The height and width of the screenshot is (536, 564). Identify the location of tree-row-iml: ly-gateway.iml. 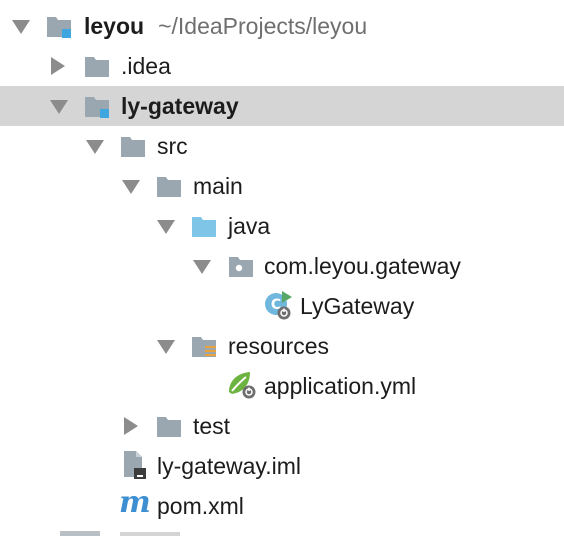
(282, 466).